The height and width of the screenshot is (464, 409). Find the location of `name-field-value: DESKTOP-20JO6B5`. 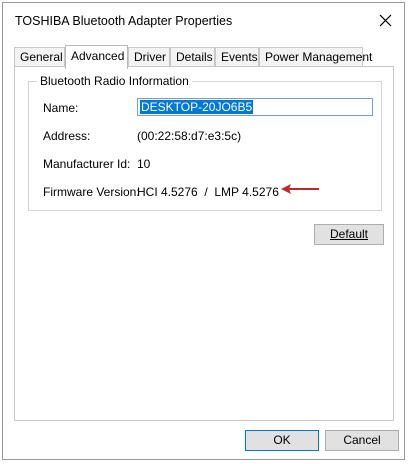

name-field-value: DESKTOP-20JO6B5 is located at coordinates (197, 107).